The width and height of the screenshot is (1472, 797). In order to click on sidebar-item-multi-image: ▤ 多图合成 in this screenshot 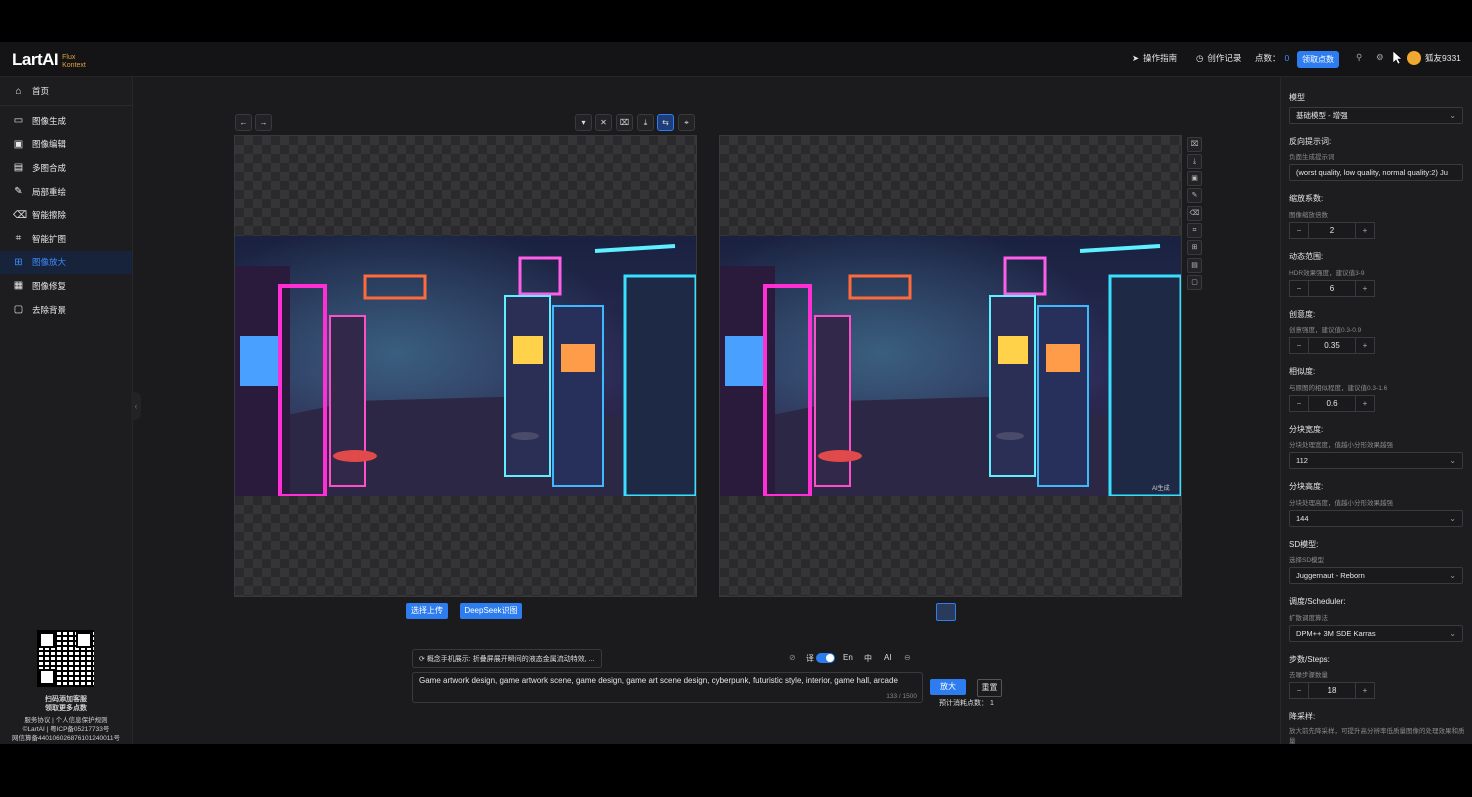, I will do `click(66, 168)`.